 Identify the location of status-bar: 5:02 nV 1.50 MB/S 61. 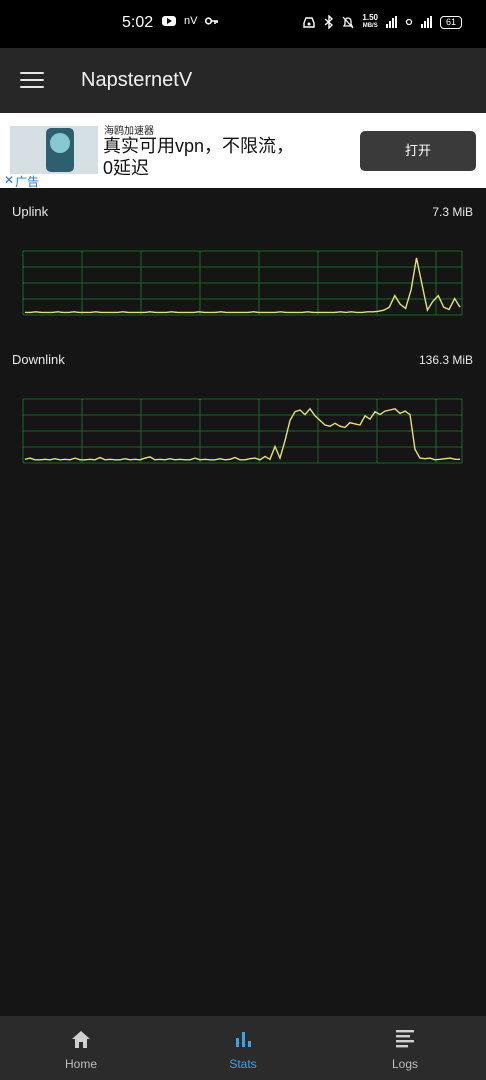
(243, 24).